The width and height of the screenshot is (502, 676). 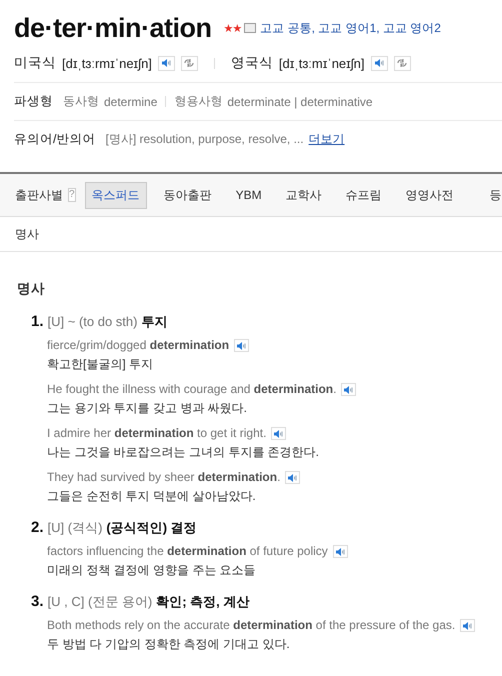 What do you see at coordinates (168, 644) in the screenshot?
I see `example-translation: 두 방법 다 기압의 정확한 측정에 기대고 있다.` at bounding box center [168, 644].